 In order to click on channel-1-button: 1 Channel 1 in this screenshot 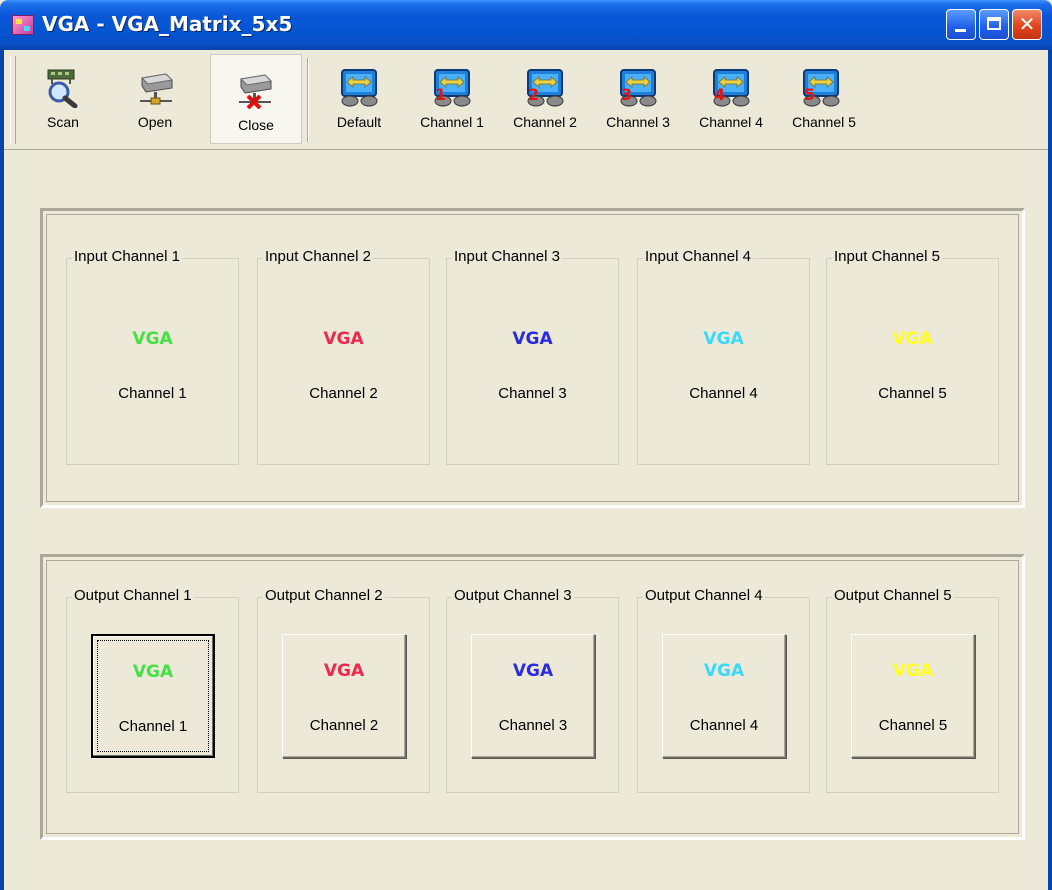, I will do `click(452, 99)`.